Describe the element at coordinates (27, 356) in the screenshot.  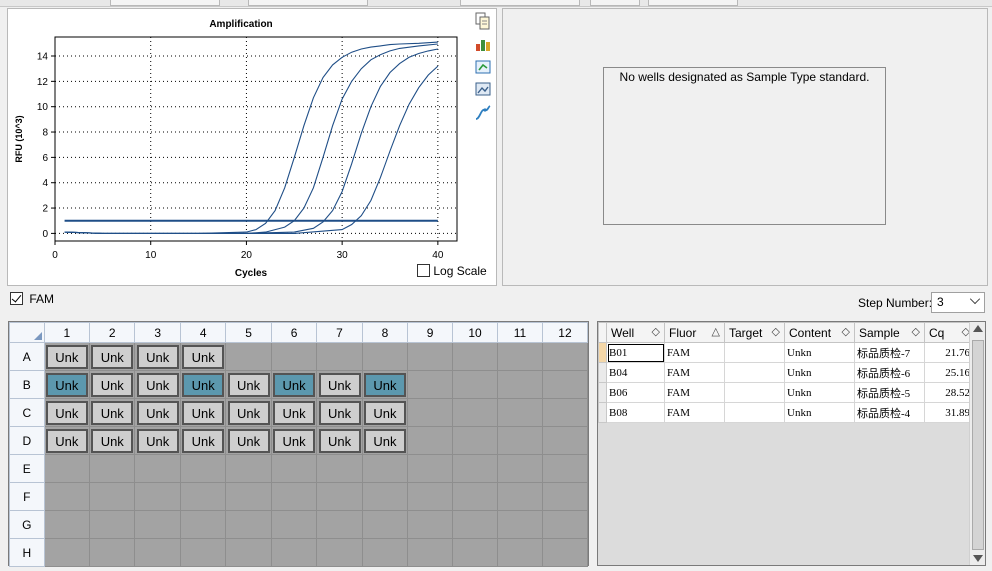
I see `plate-row-header: A` at that location.